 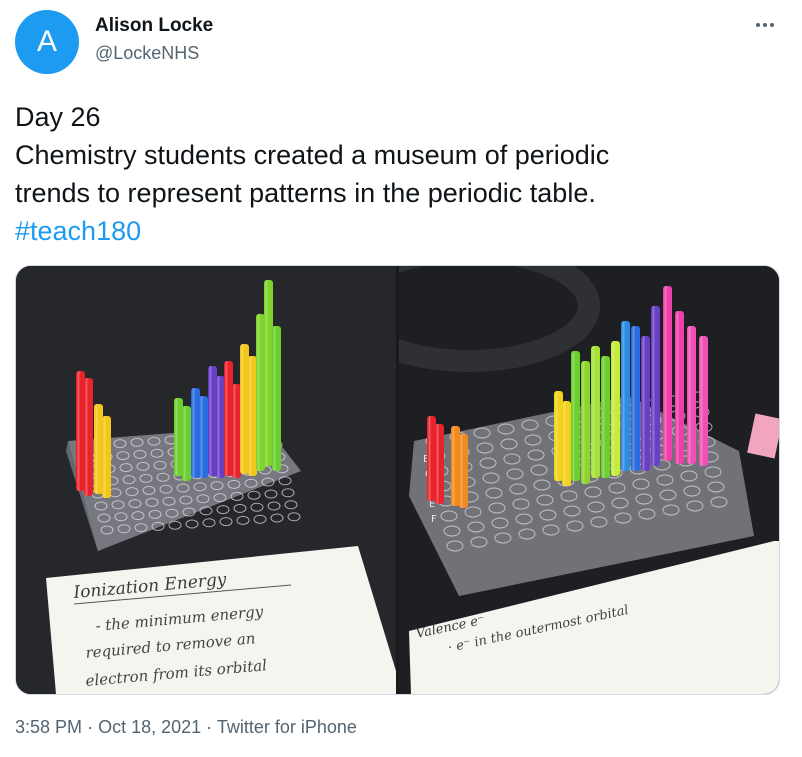 I want to click on tweet-source: Twitter for iPhone, so click(x=287, y=727).